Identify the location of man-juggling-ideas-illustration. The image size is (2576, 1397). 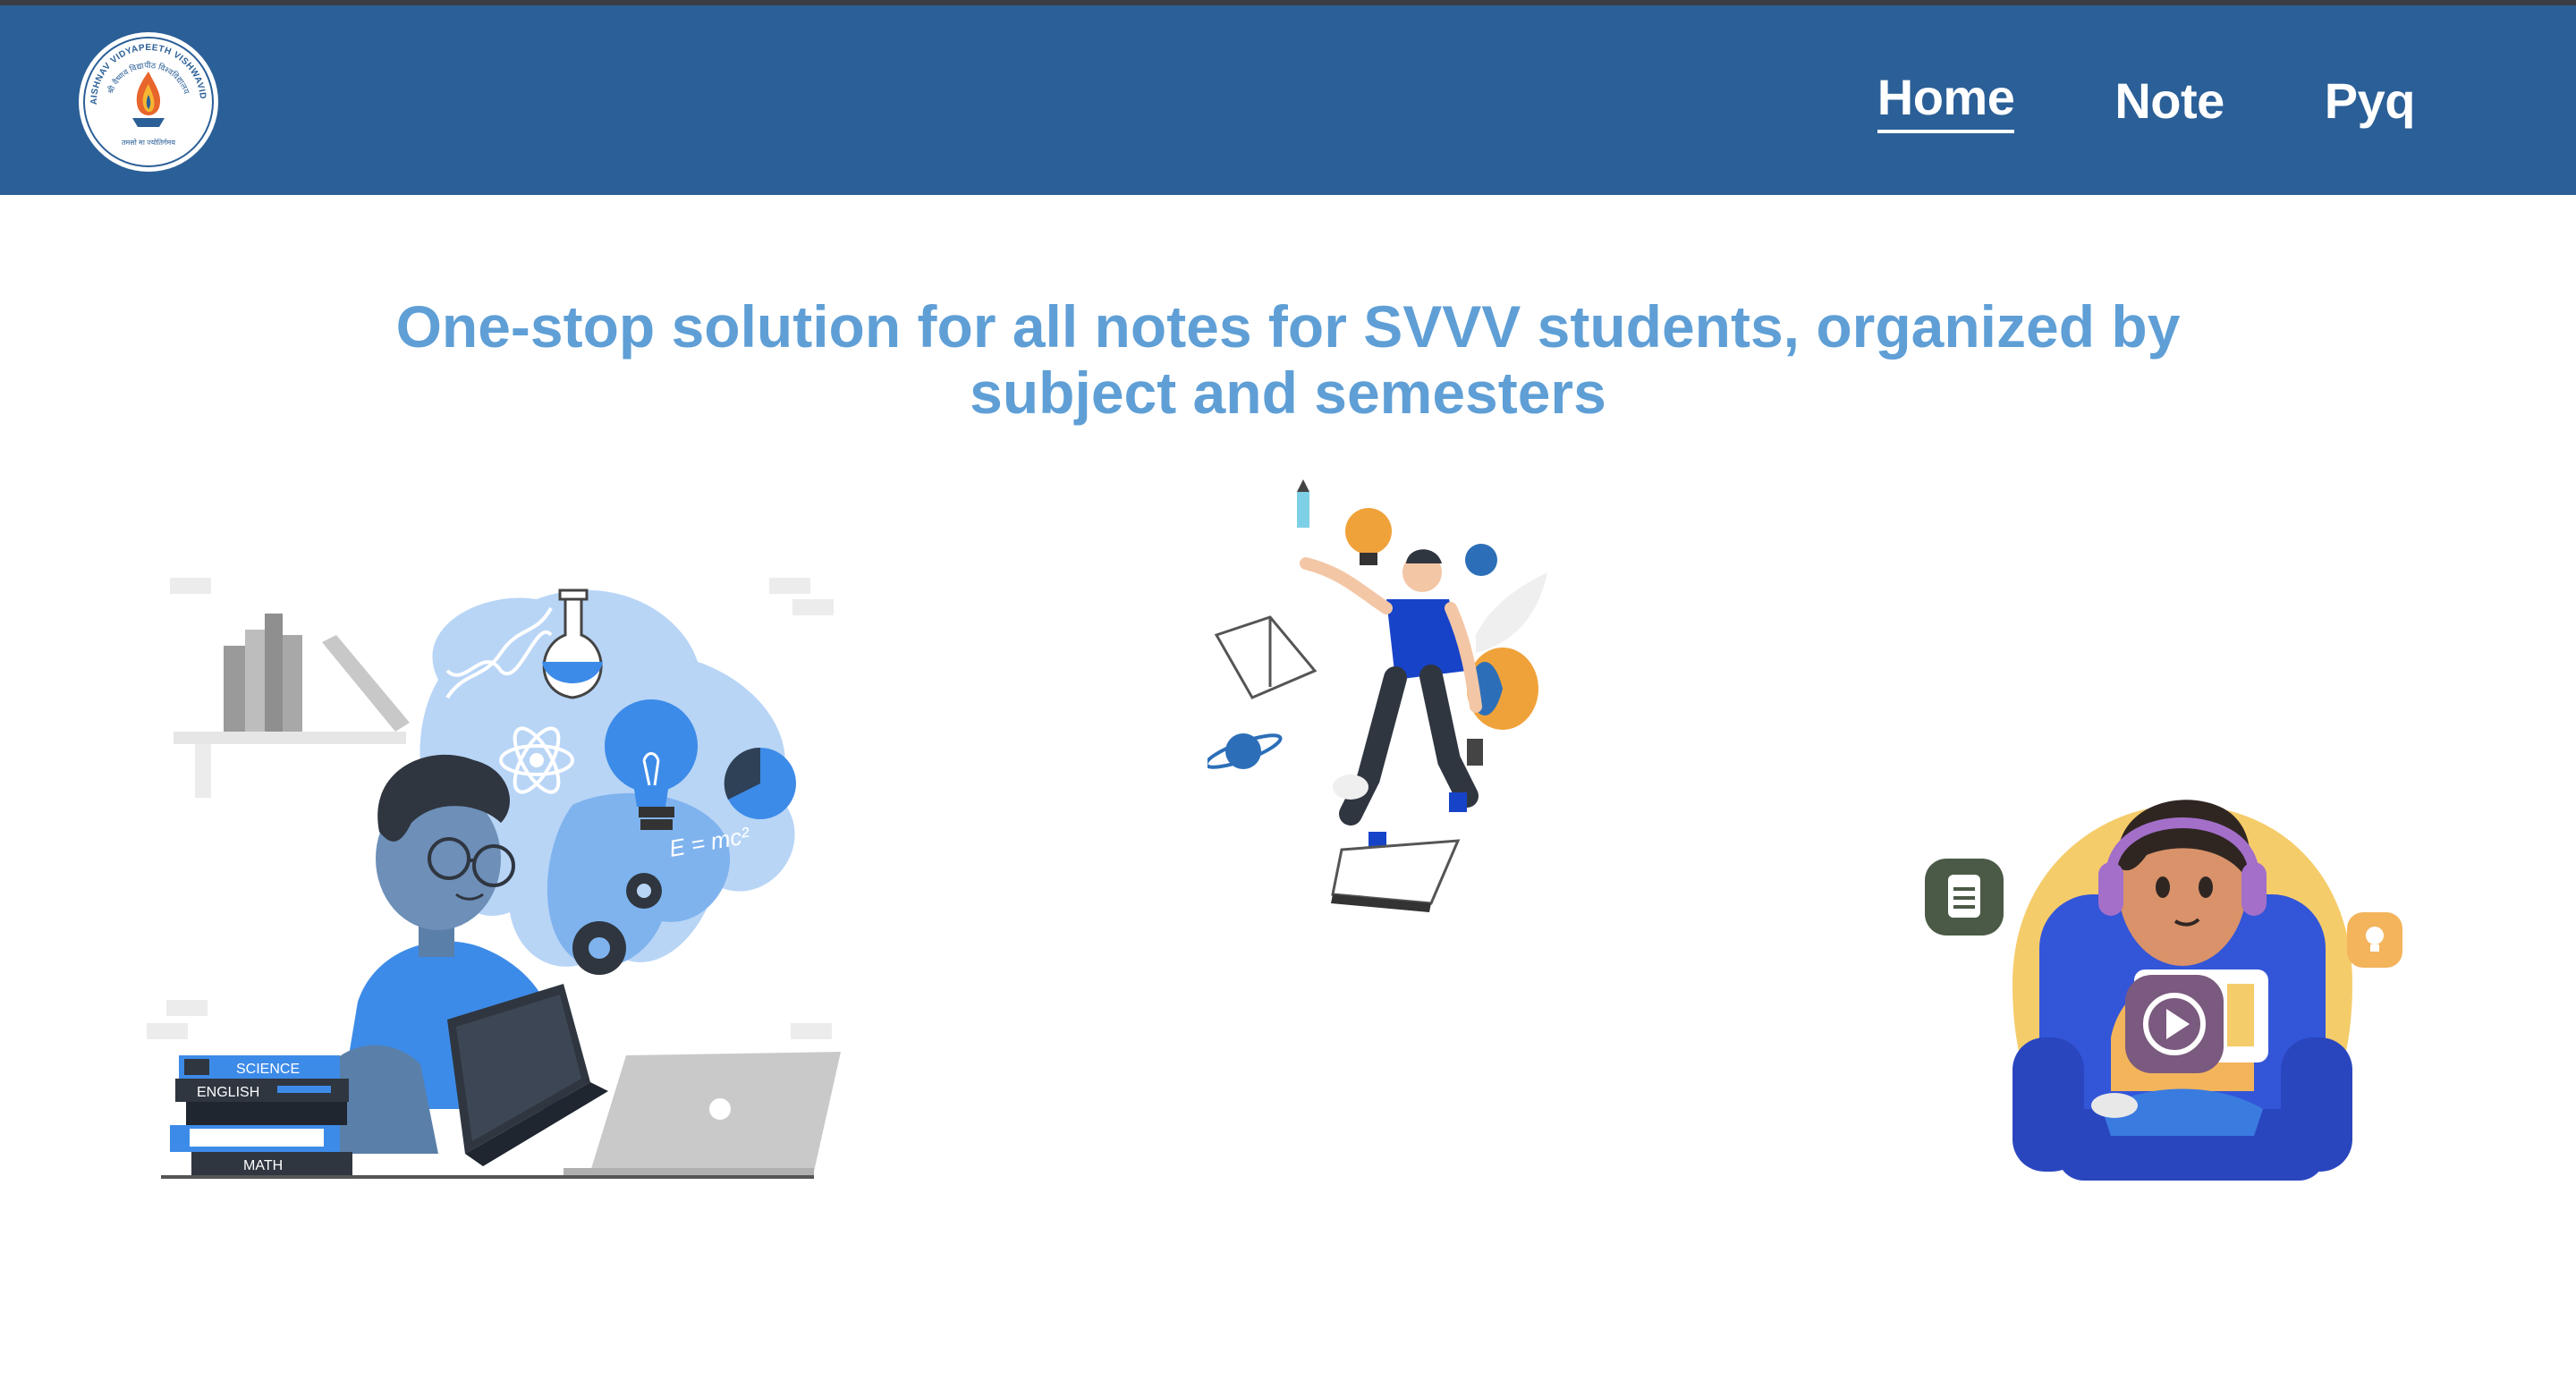
(1377, 695).